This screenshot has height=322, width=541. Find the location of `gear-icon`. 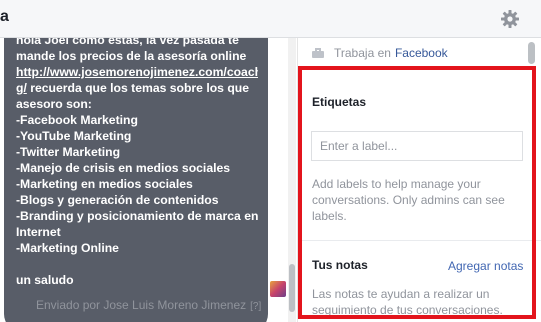

gear-icon is located at coordinates (510, 19).